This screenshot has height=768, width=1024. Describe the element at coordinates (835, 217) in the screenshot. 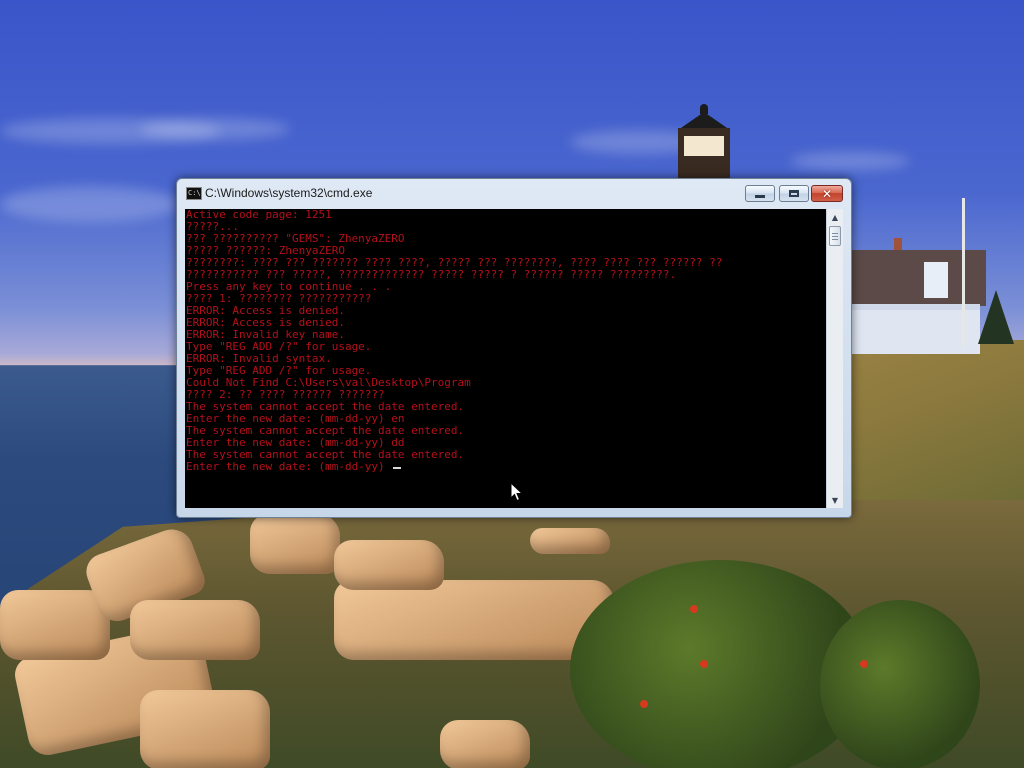

I see `scroll-up-arrow-icon: ▲` at that location.